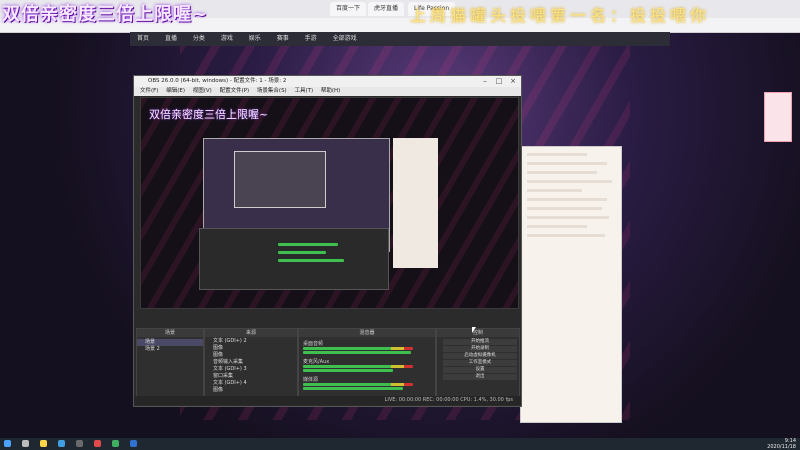 The height and width of the screenshot is (450, 800). I want to click on taskbar-clock: 9:14 2020/11/18, so click(781, 444).